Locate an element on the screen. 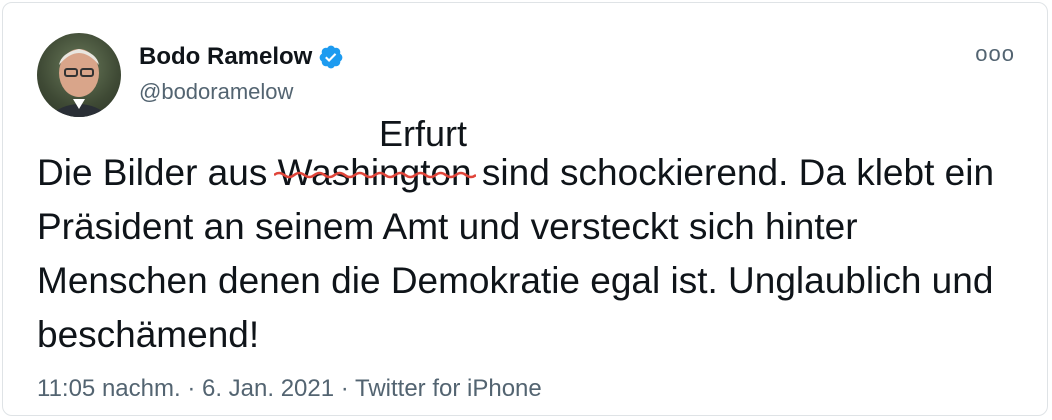 The image size is (1052, 420). display-name: Bodo Ramelow is located at coordinates (225, 57).